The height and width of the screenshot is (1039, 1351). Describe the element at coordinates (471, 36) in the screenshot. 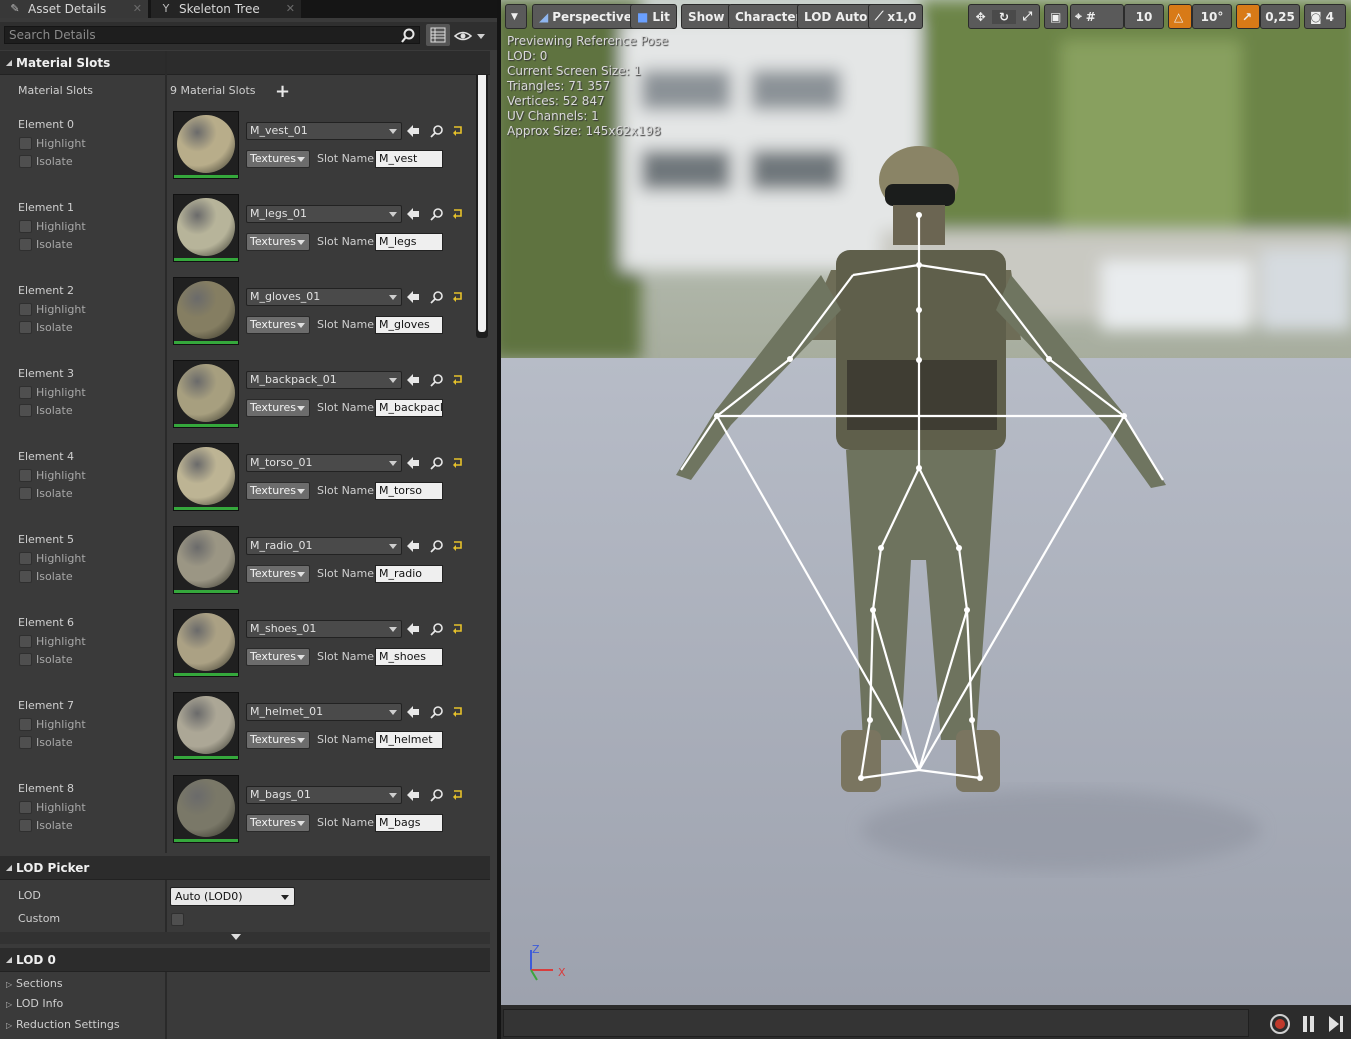

I see `view-options-button` at that location.